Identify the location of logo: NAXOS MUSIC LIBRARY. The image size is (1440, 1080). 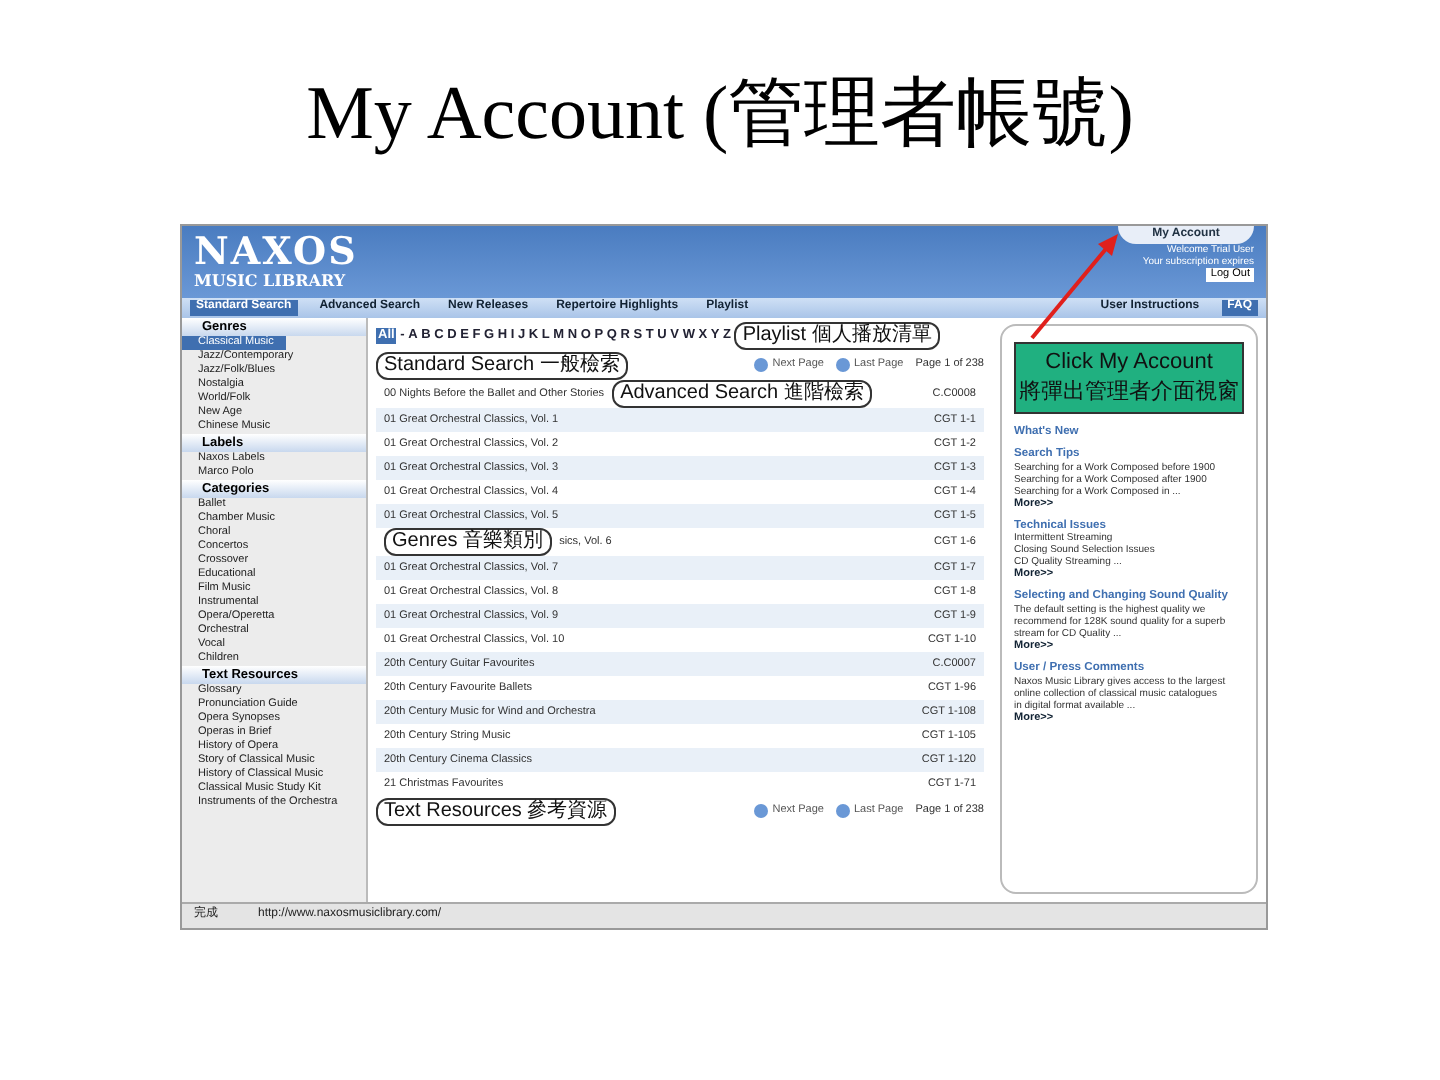
(276, 261).